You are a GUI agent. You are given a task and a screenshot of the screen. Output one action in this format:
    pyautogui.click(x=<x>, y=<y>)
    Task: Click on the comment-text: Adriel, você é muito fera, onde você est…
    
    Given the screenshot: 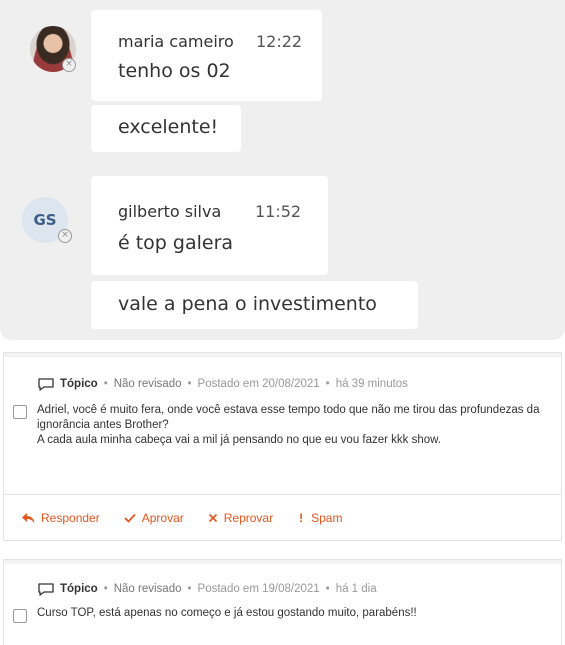 What is the action you would take?
    pyautogui.click(x=297, y=425)
    